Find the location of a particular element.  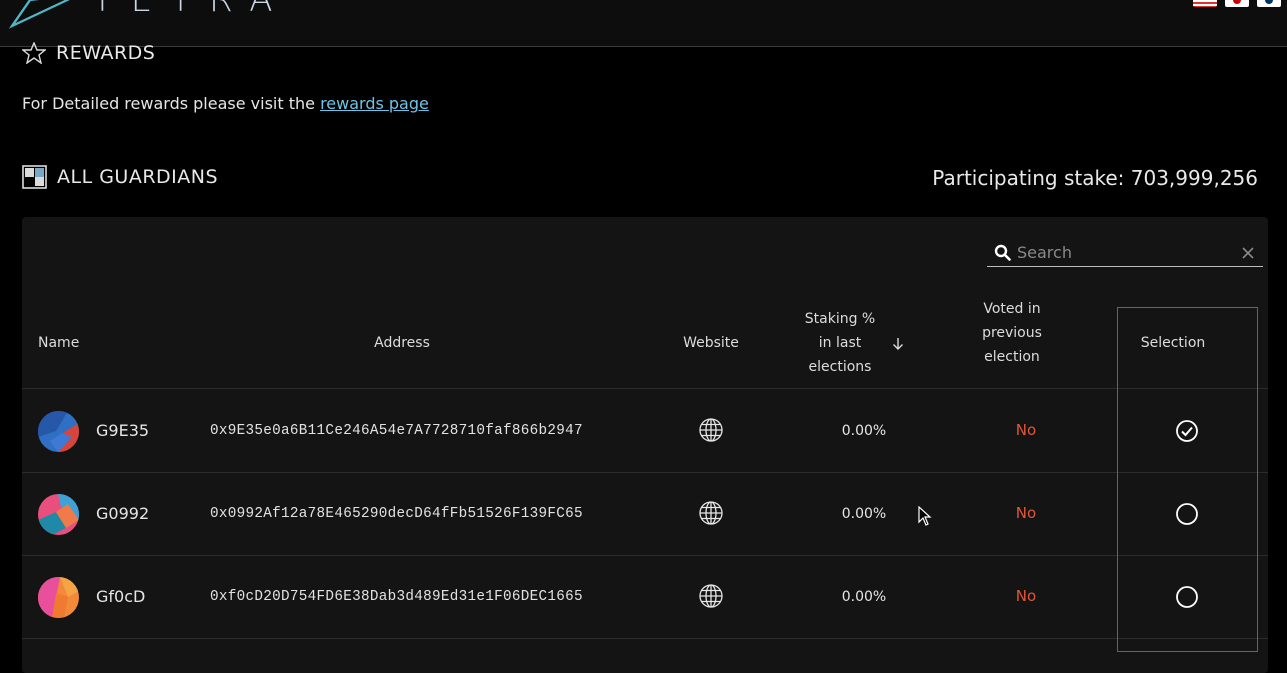

search-input is located at coordinates (1125, 252).